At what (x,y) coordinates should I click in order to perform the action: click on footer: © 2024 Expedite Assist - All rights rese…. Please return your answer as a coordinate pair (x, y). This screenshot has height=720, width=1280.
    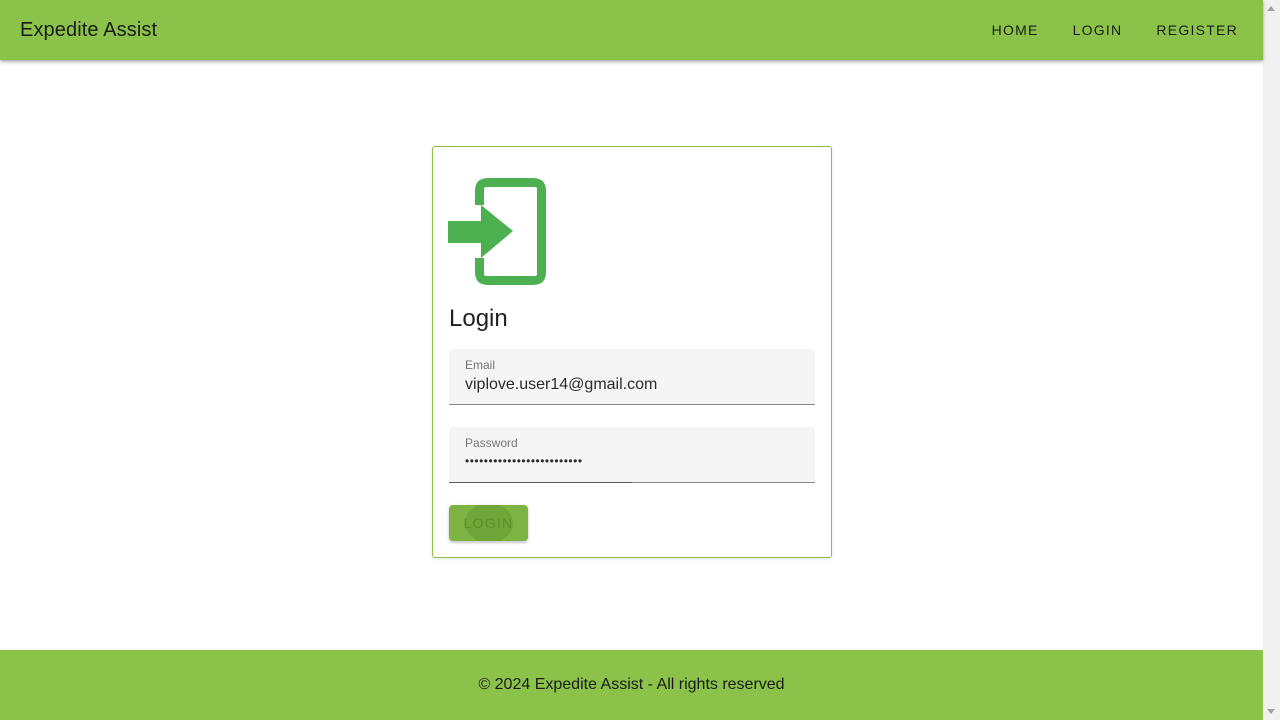
    Looking at the image, I should click on (631, 685).